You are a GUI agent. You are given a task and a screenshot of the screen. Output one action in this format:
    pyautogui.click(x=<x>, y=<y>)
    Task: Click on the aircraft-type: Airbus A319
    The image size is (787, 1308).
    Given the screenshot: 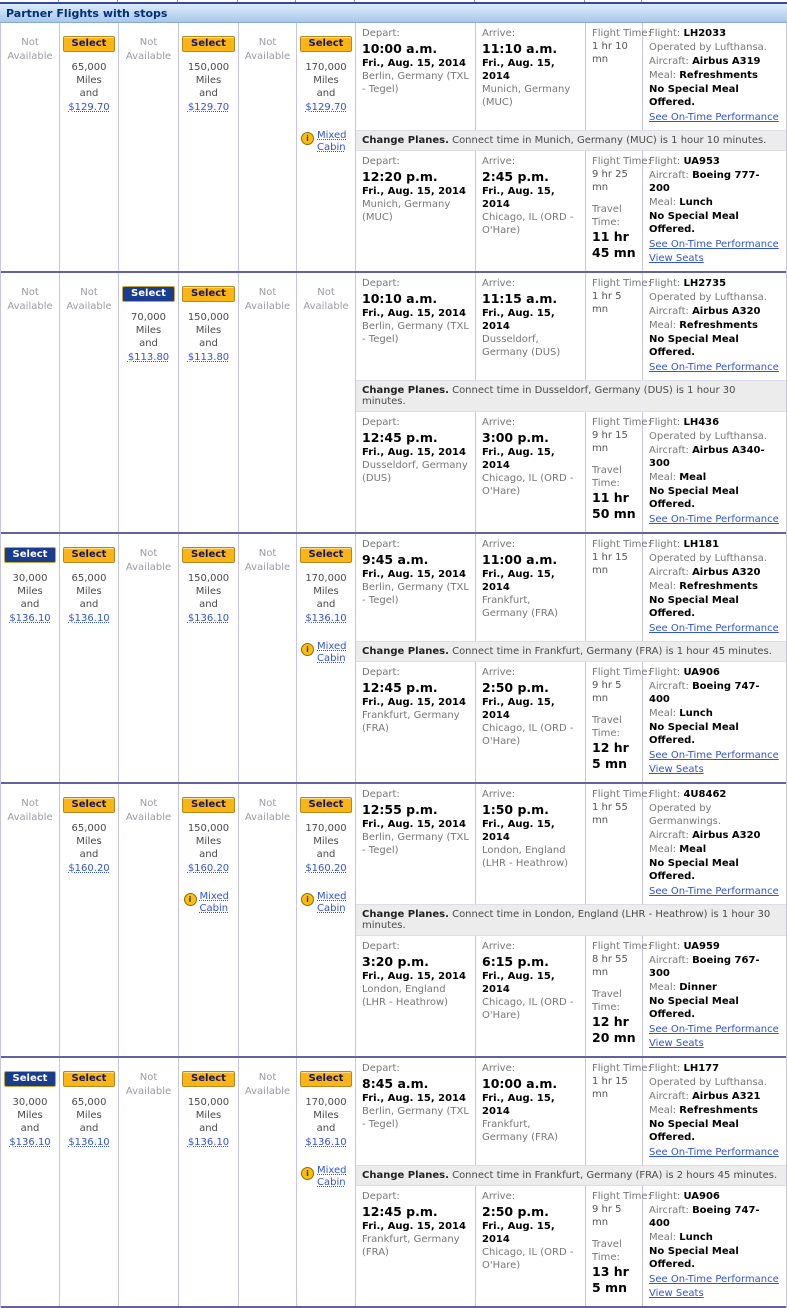 What is the action you would take?
    pyautogui.click(x=726, y=61)
    